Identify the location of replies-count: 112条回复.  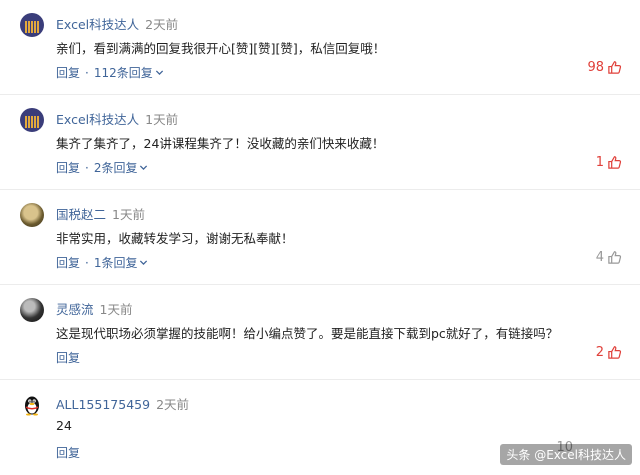
(123, 73).